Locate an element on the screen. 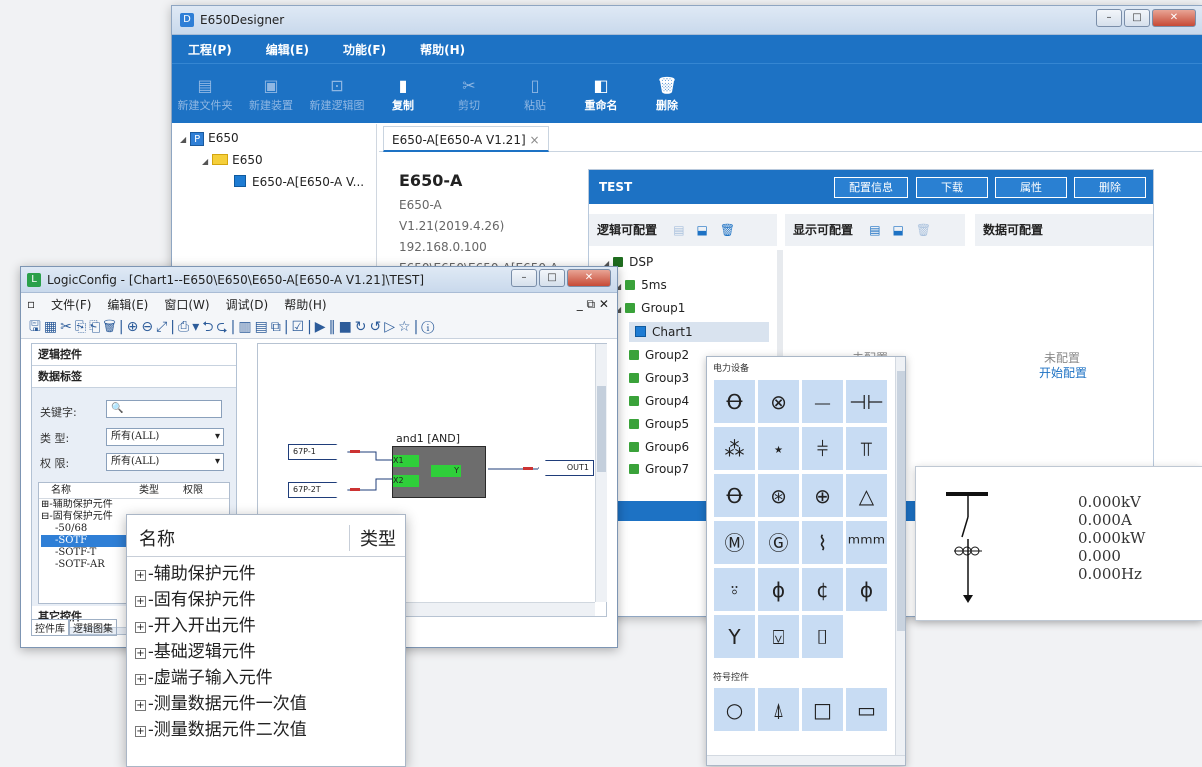  data-tags-header: 数据标签 is located at coordinates (134, 377).